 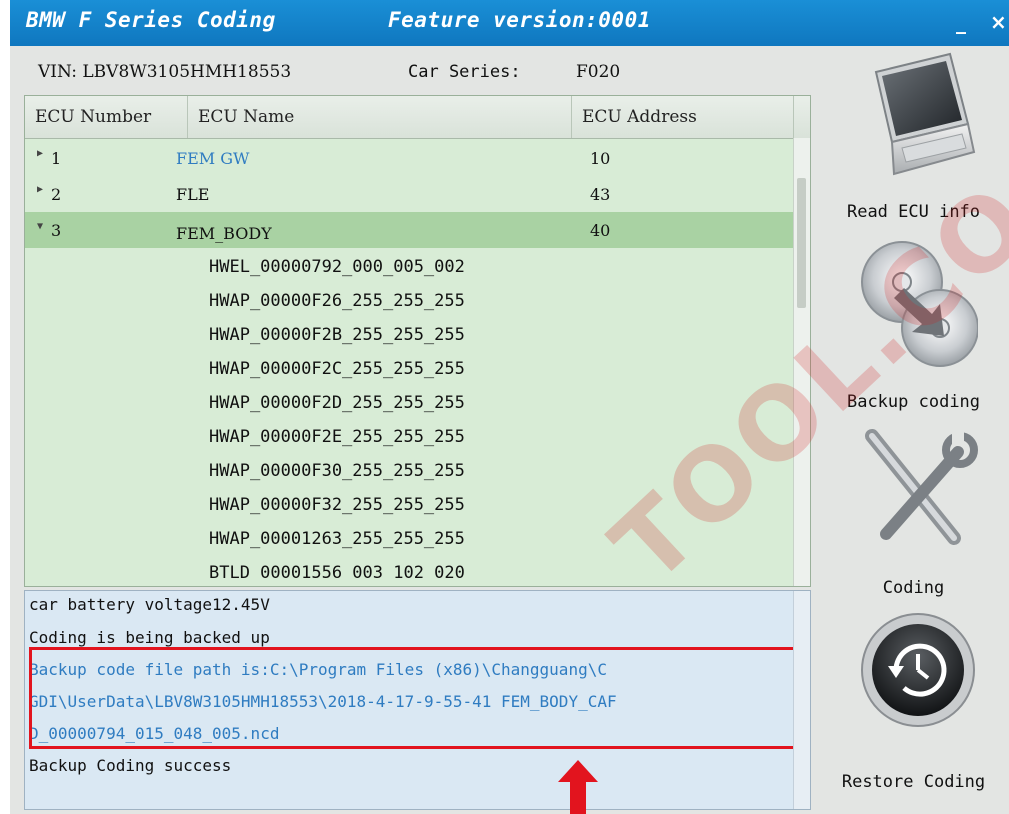 What do you see at coordinates (337, 335) in the screenshot?
I see `list-item: HWAP_00000F2B_255_255_255` at bounding box center [337, 335].